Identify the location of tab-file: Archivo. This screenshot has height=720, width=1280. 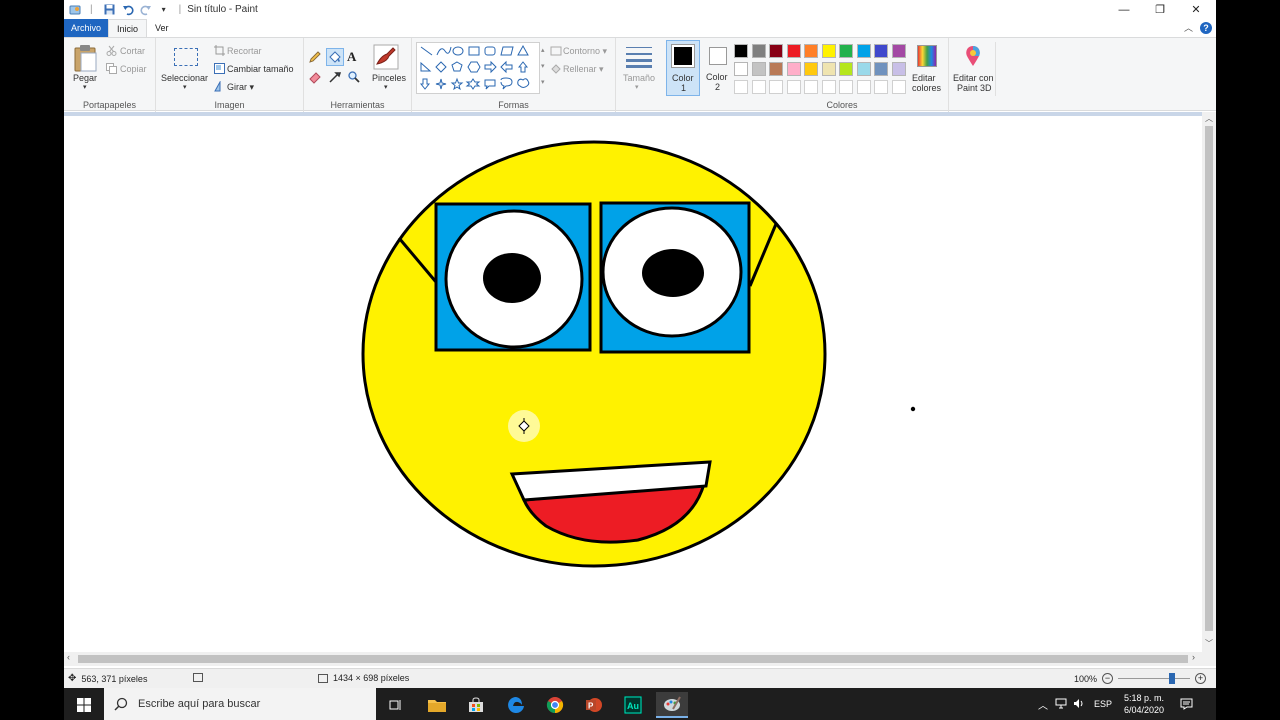
(86, 28).